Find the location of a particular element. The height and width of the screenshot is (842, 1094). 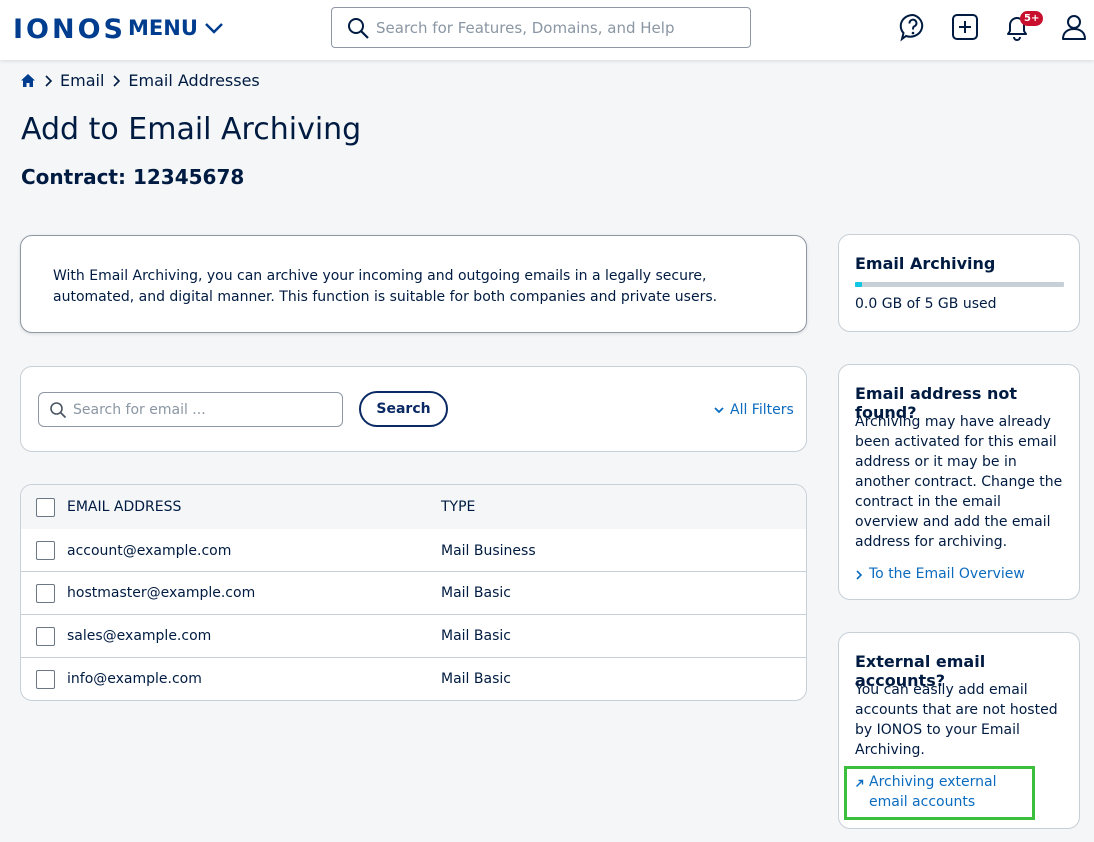

column-header-type: TYPE is located at coordinates (458, 507).